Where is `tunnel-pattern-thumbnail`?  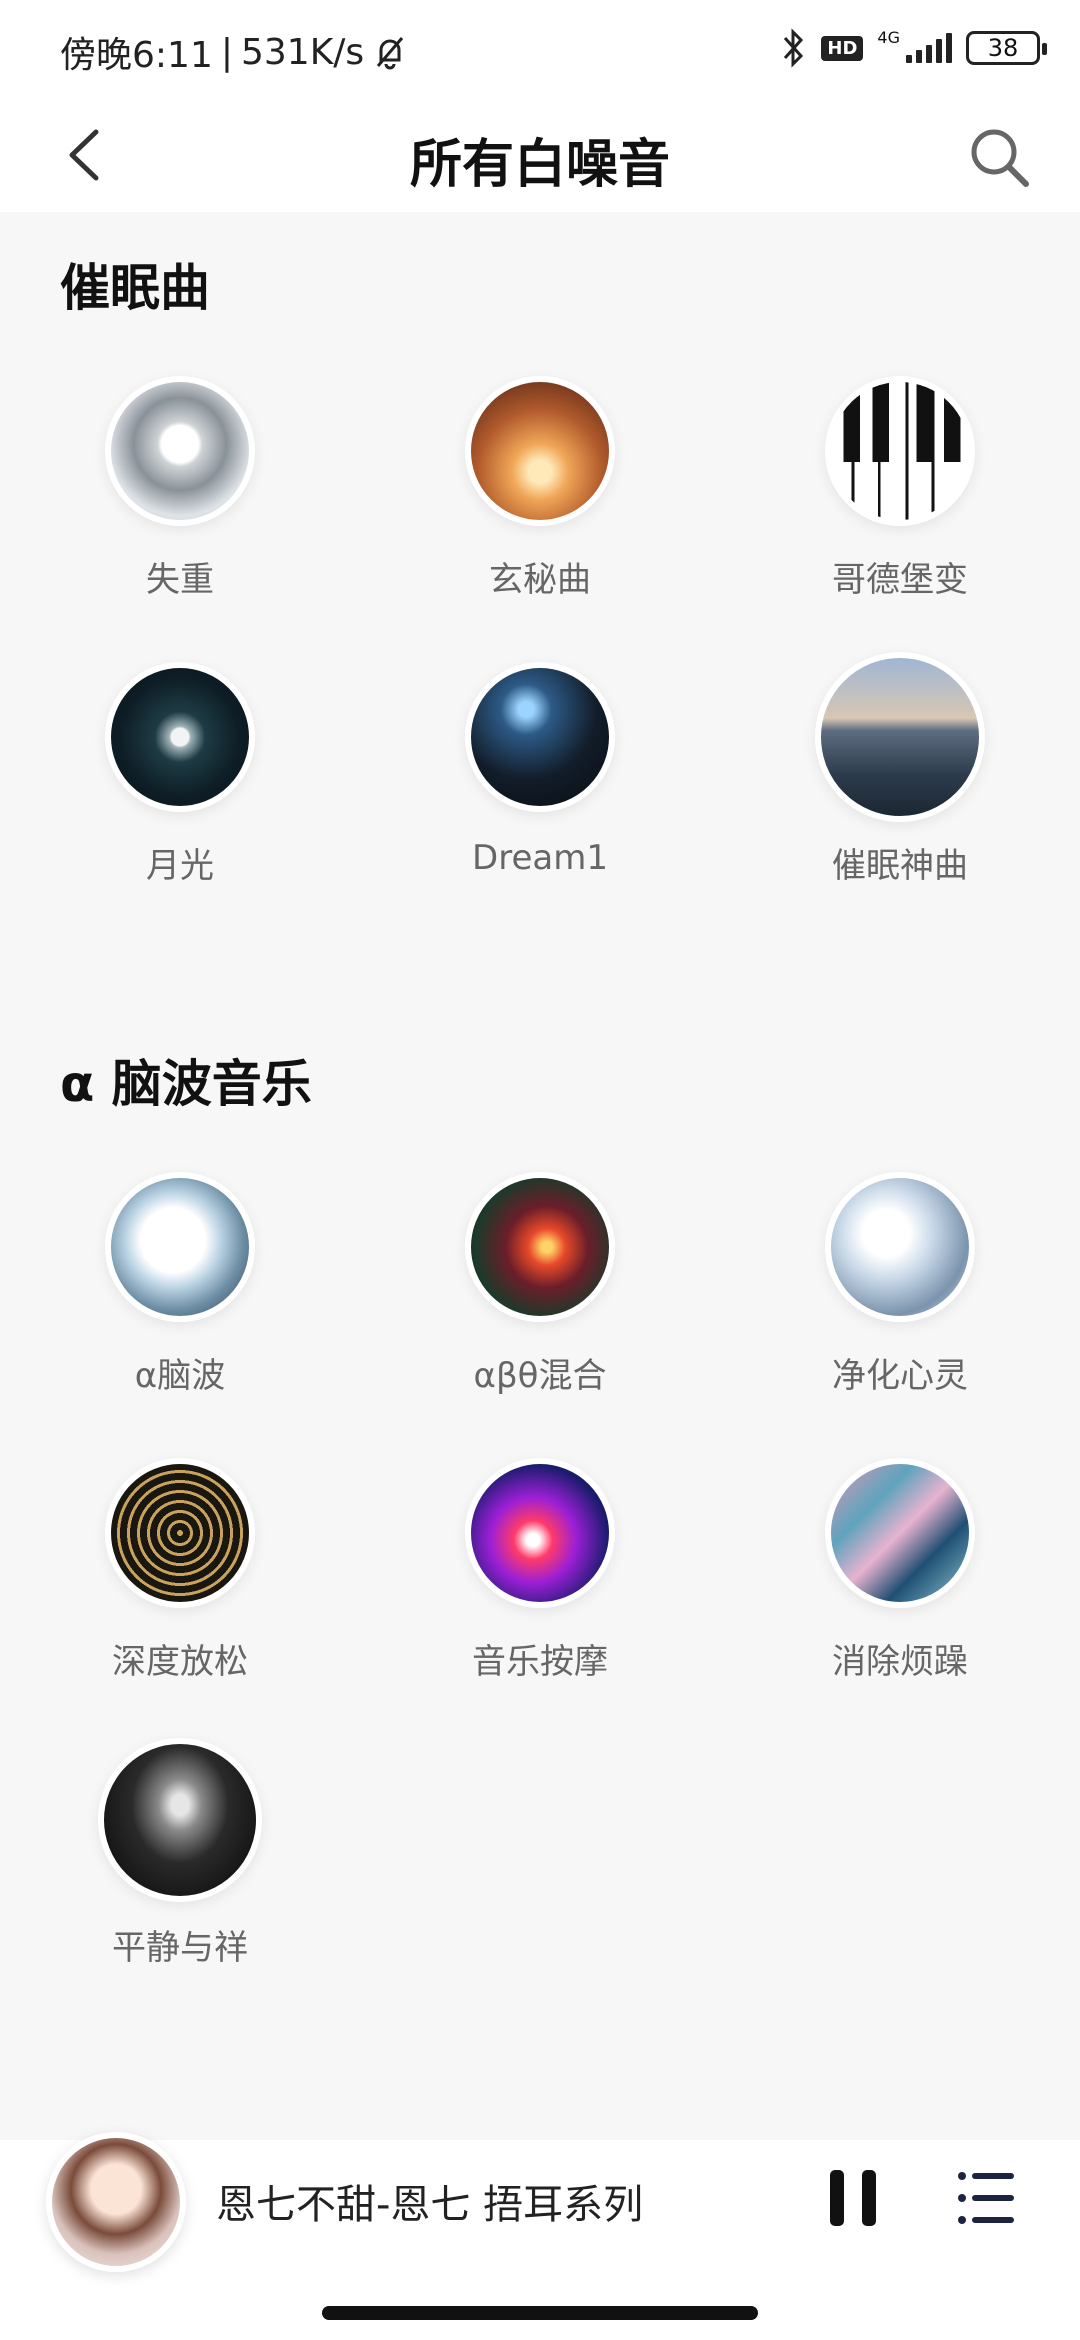
tunnel-pattern-thumbnail is located at coordinates (180, 1533).